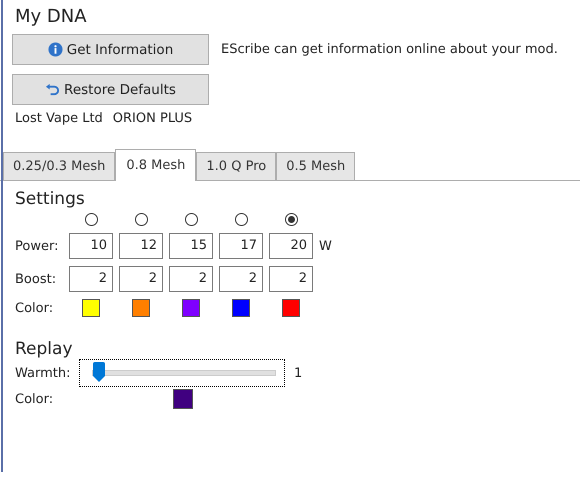  What do you see at coordinates (51, 17) in the screenshot?
I see `page-title: My DNA` at bounding box center [51, 17].